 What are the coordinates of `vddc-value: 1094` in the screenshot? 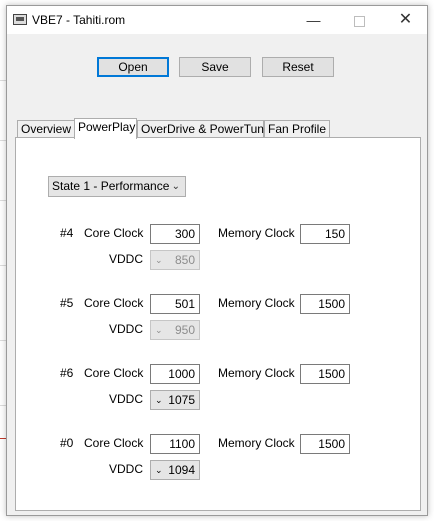 It's located at (181, 470).